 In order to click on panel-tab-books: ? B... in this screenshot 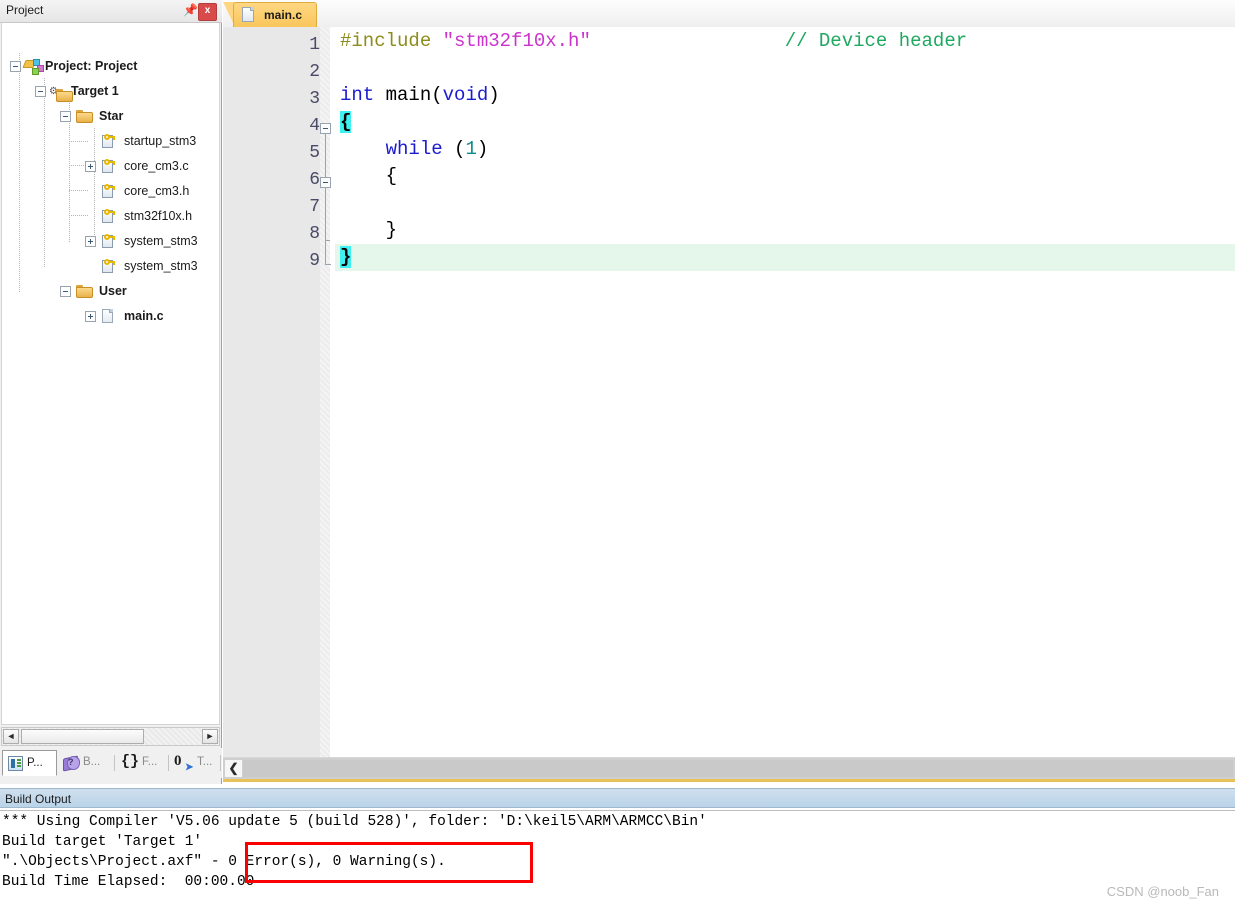, I will do `click(87, 763)`.